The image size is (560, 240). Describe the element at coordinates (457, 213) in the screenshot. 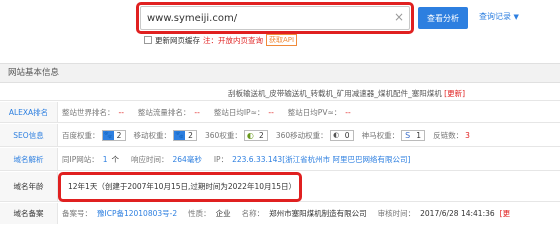

I see `review-time-value: 2017/6/28 14:41:36` at that location.